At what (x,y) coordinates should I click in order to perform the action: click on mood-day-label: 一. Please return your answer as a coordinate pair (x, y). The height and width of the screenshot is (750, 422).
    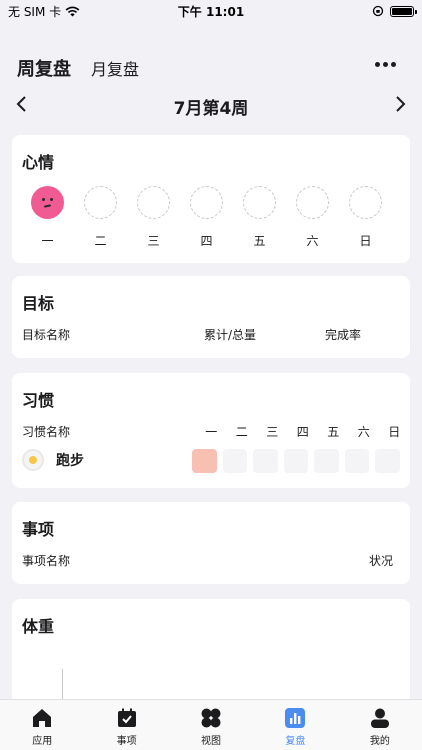
    Looking at the image, I should click on (47, 241).